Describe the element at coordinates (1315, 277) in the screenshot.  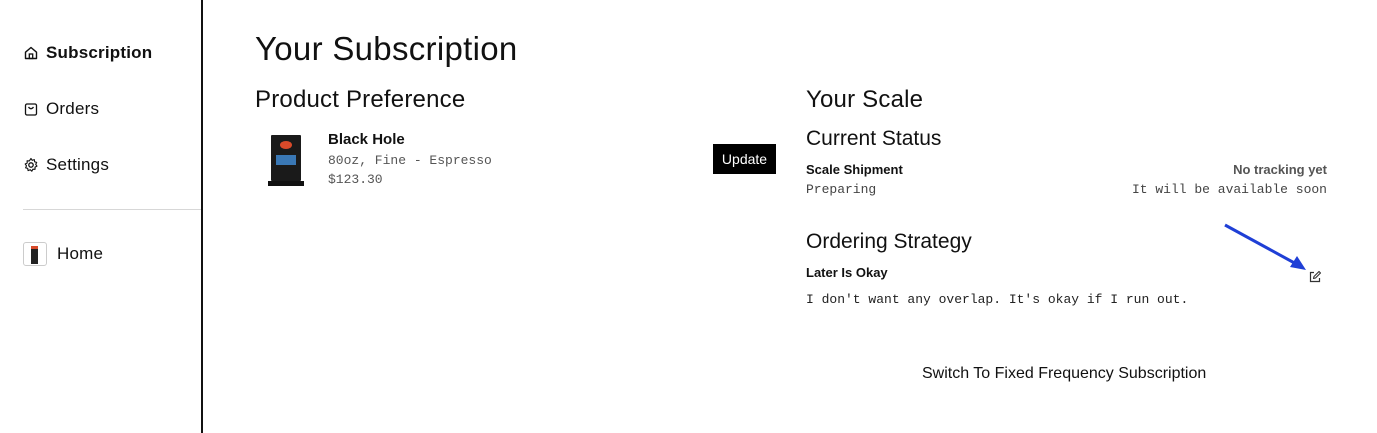
I see `edit-strategy-icon` at that location.